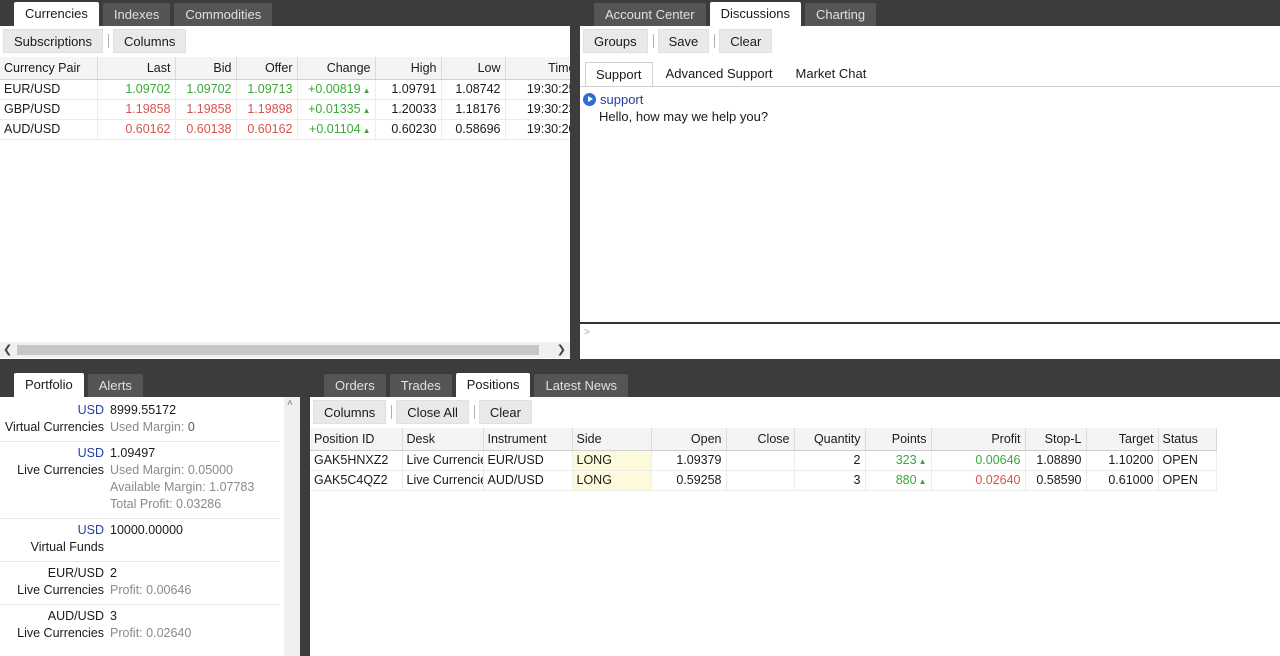  I want to click on col-target: Target, so click(1122, 439).